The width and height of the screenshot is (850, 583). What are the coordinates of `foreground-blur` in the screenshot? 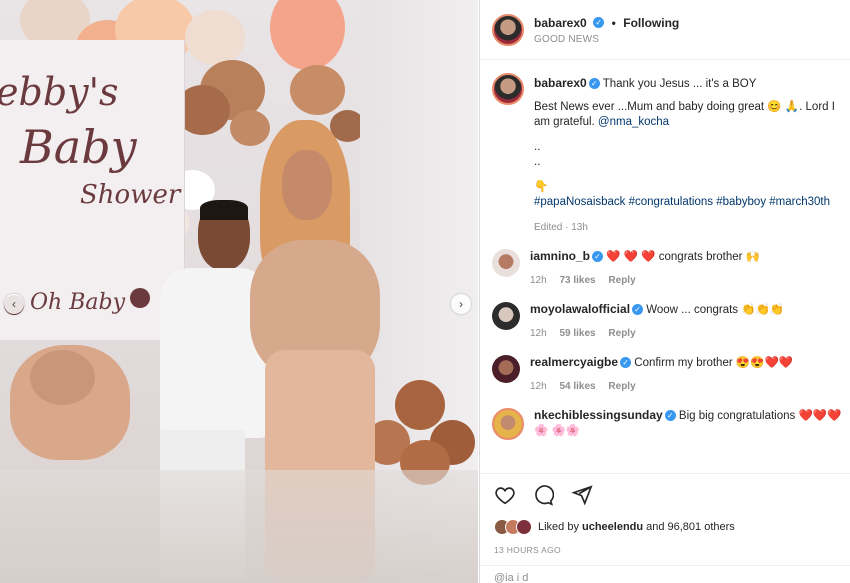 It's located at (239, 526).